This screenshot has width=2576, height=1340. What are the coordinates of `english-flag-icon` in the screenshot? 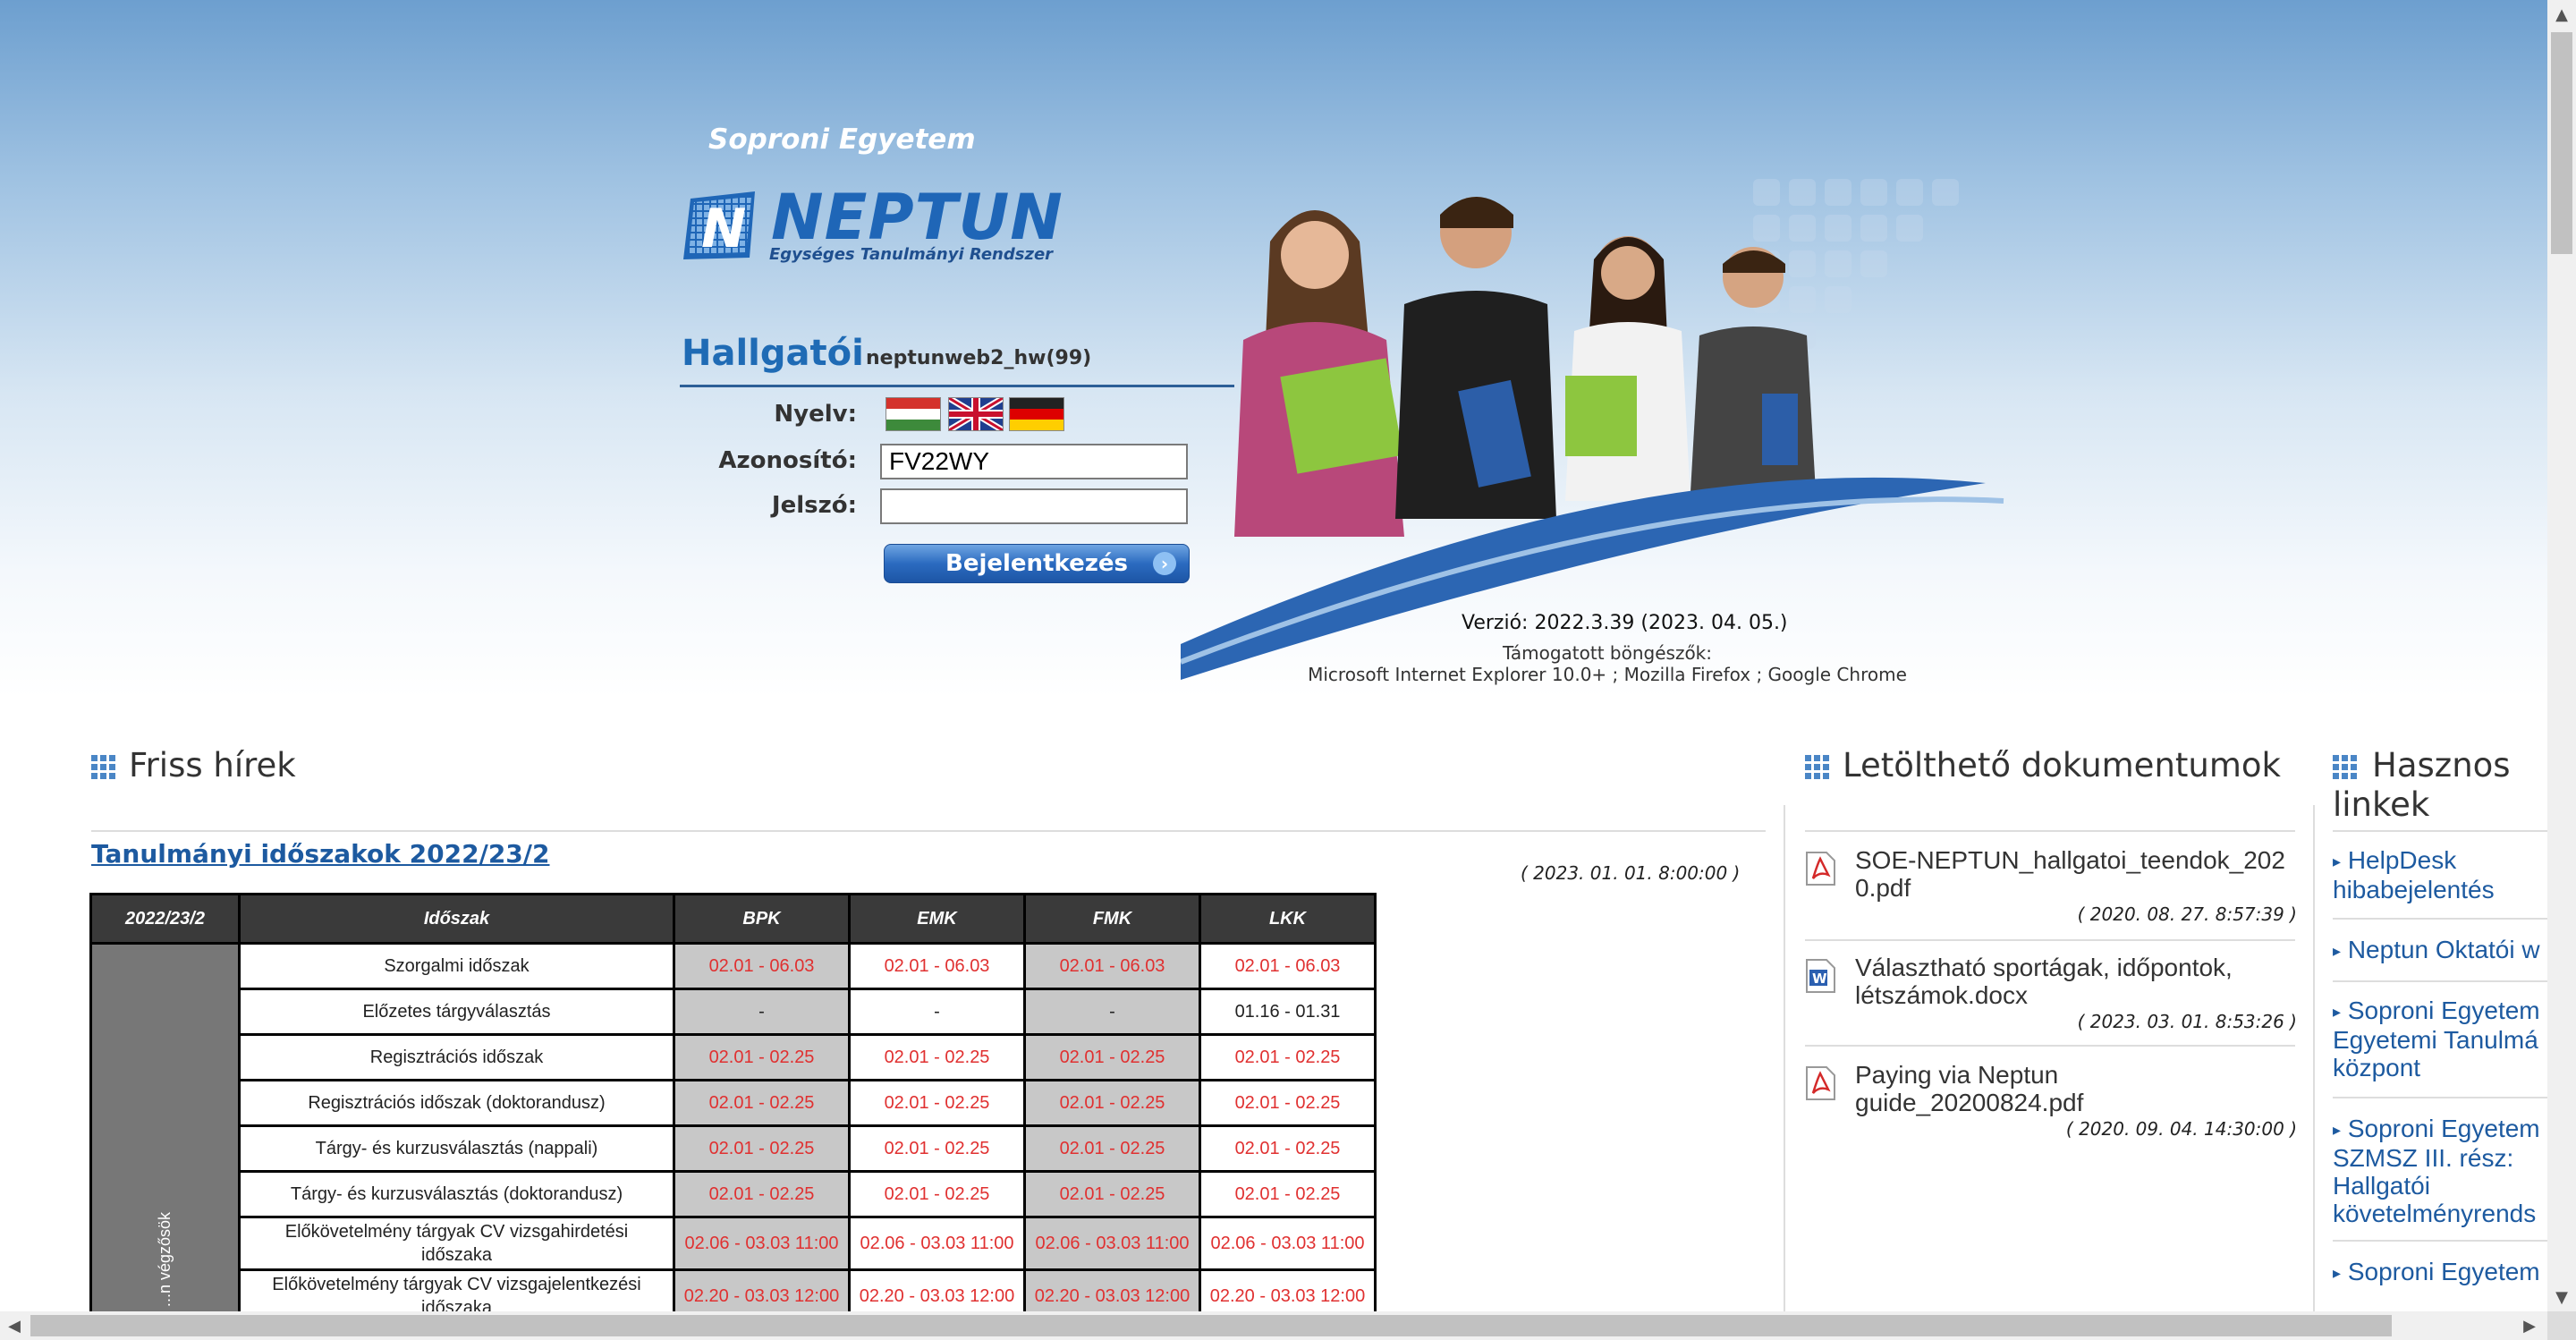 It's located at (976, 414).